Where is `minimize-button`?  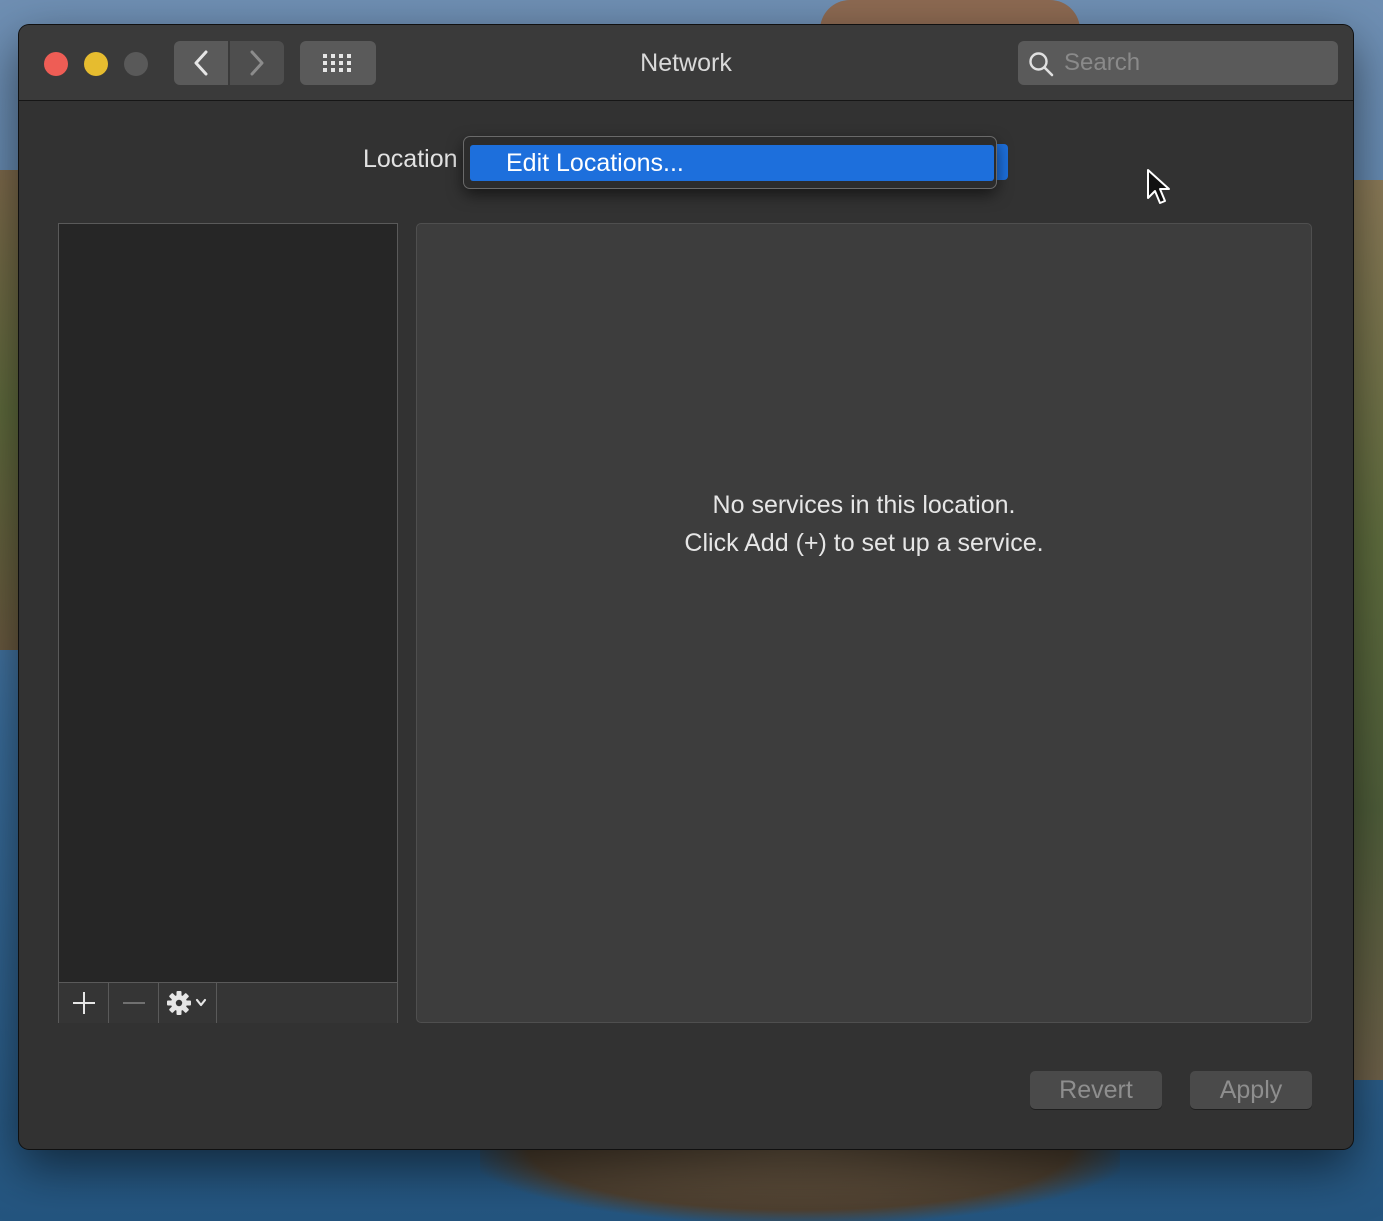 minimize-button is located at coordinates (96, 64).